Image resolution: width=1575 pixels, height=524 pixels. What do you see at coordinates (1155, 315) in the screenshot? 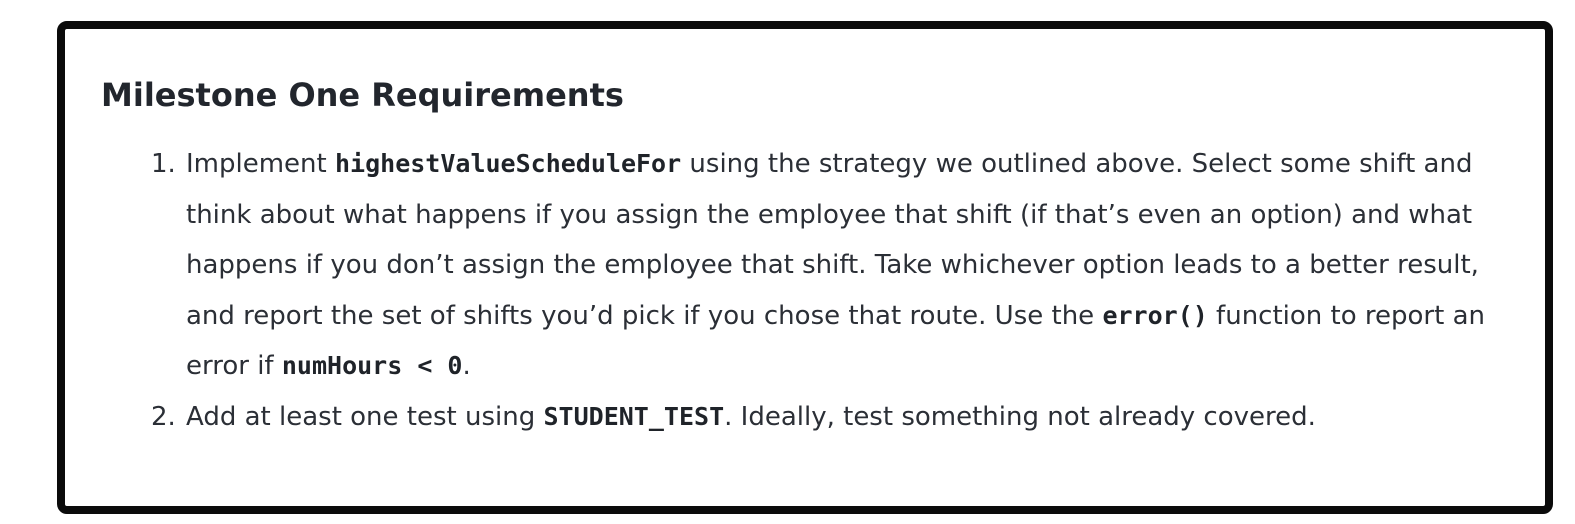
I see `error-function-code: error()` at bounding box center [1155, 315].